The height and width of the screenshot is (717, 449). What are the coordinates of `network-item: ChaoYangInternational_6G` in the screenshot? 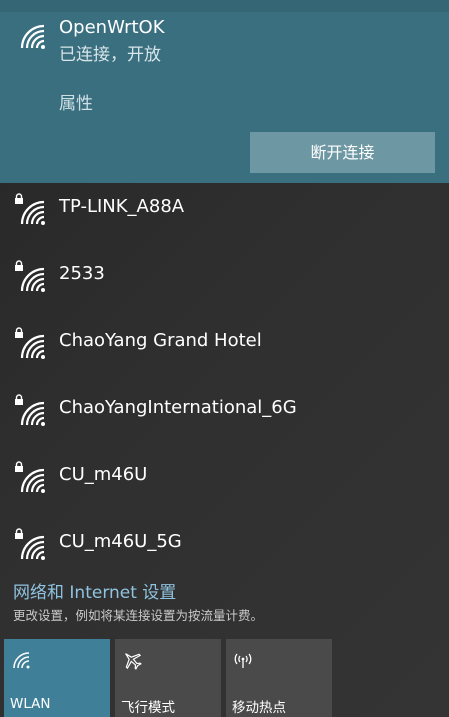 It's located at (224, 418).